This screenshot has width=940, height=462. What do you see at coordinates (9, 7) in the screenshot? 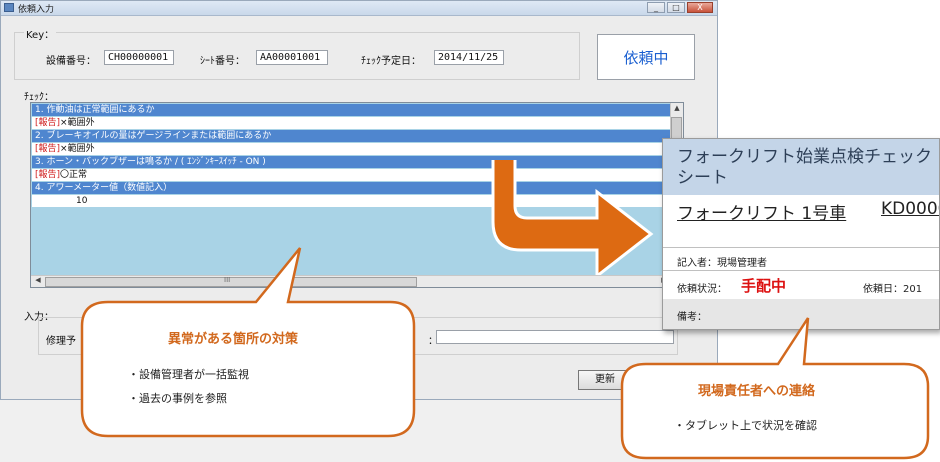
I see `app-icon` at bounding box center [9, 7].